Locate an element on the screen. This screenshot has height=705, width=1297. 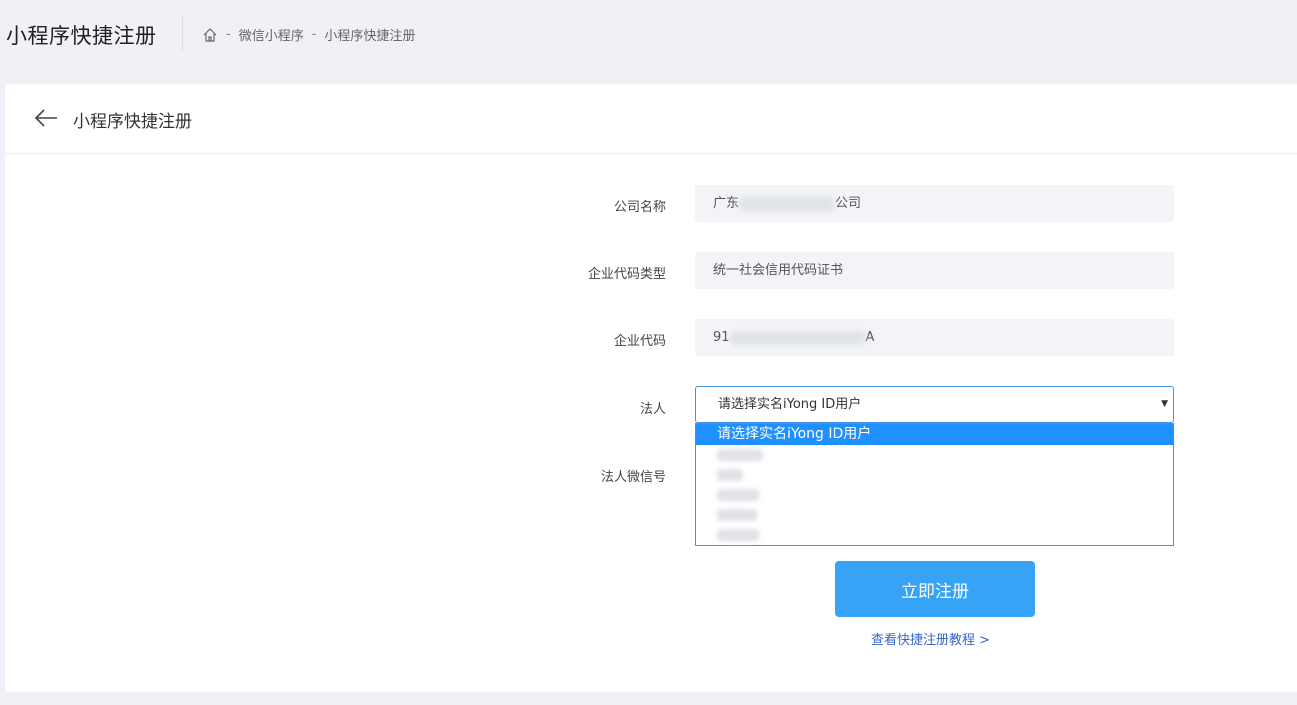
legal-person-selected-value: 请选择实名iYong ID用户 is located at coordinates (790, 404).